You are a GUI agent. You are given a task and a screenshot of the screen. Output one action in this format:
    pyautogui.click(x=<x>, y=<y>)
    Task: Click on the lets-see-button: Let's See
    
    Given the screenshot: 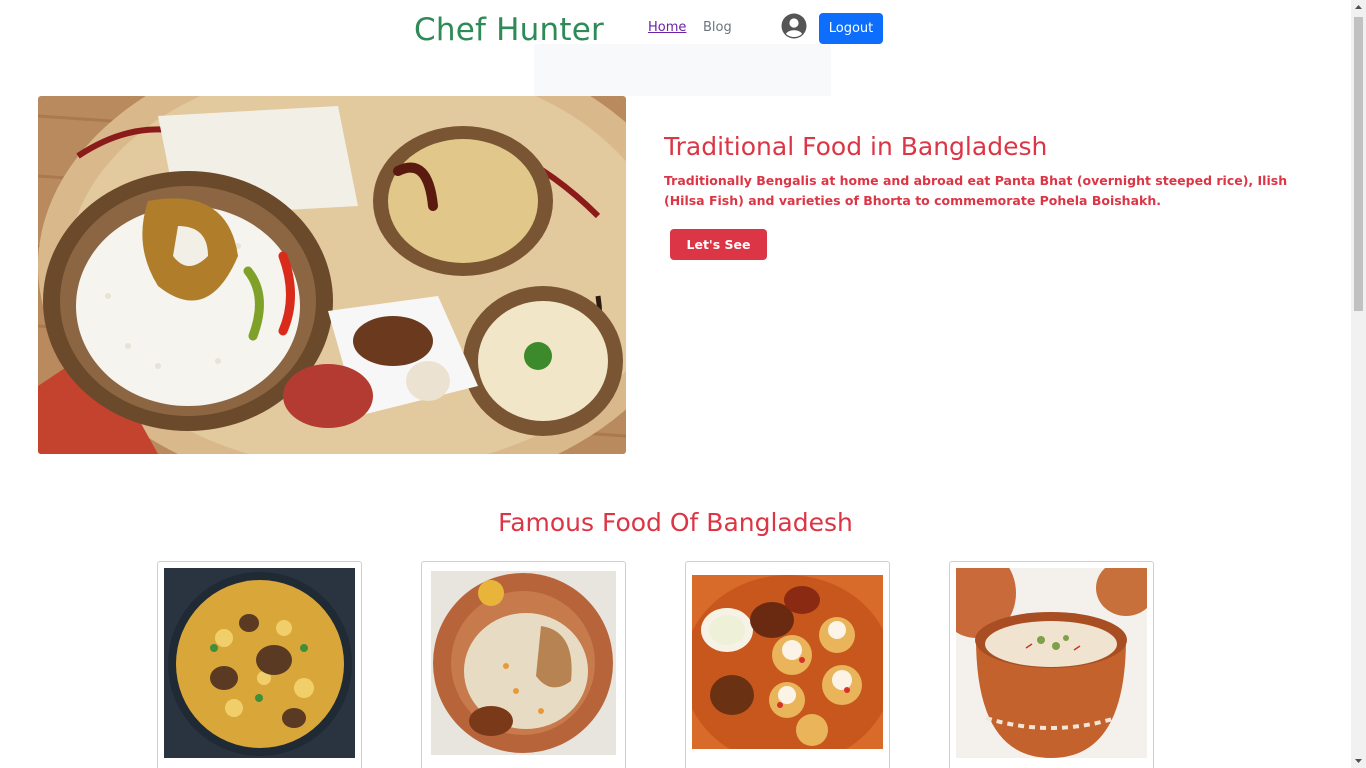 What is the action you would take?
    pyautogui.click(x=718, y=244)
    